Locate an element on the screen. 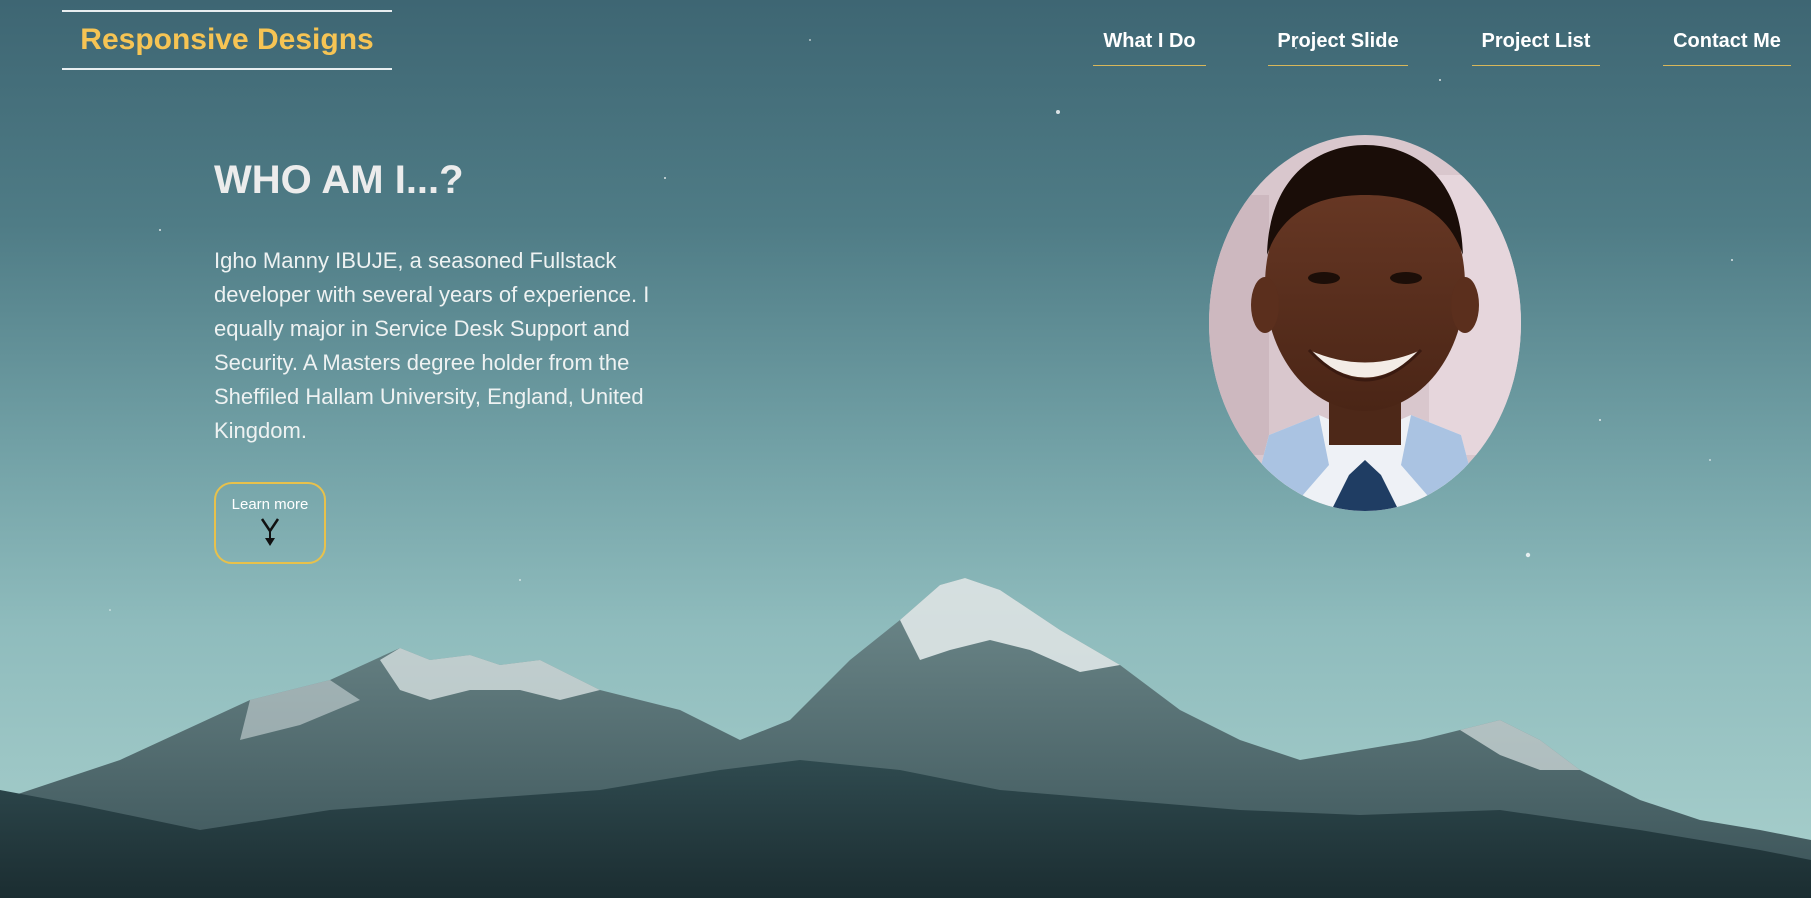 This screenshot has height=898, width=1811. hero-title: WHO AM I...? is located at coordinates (339, 180).